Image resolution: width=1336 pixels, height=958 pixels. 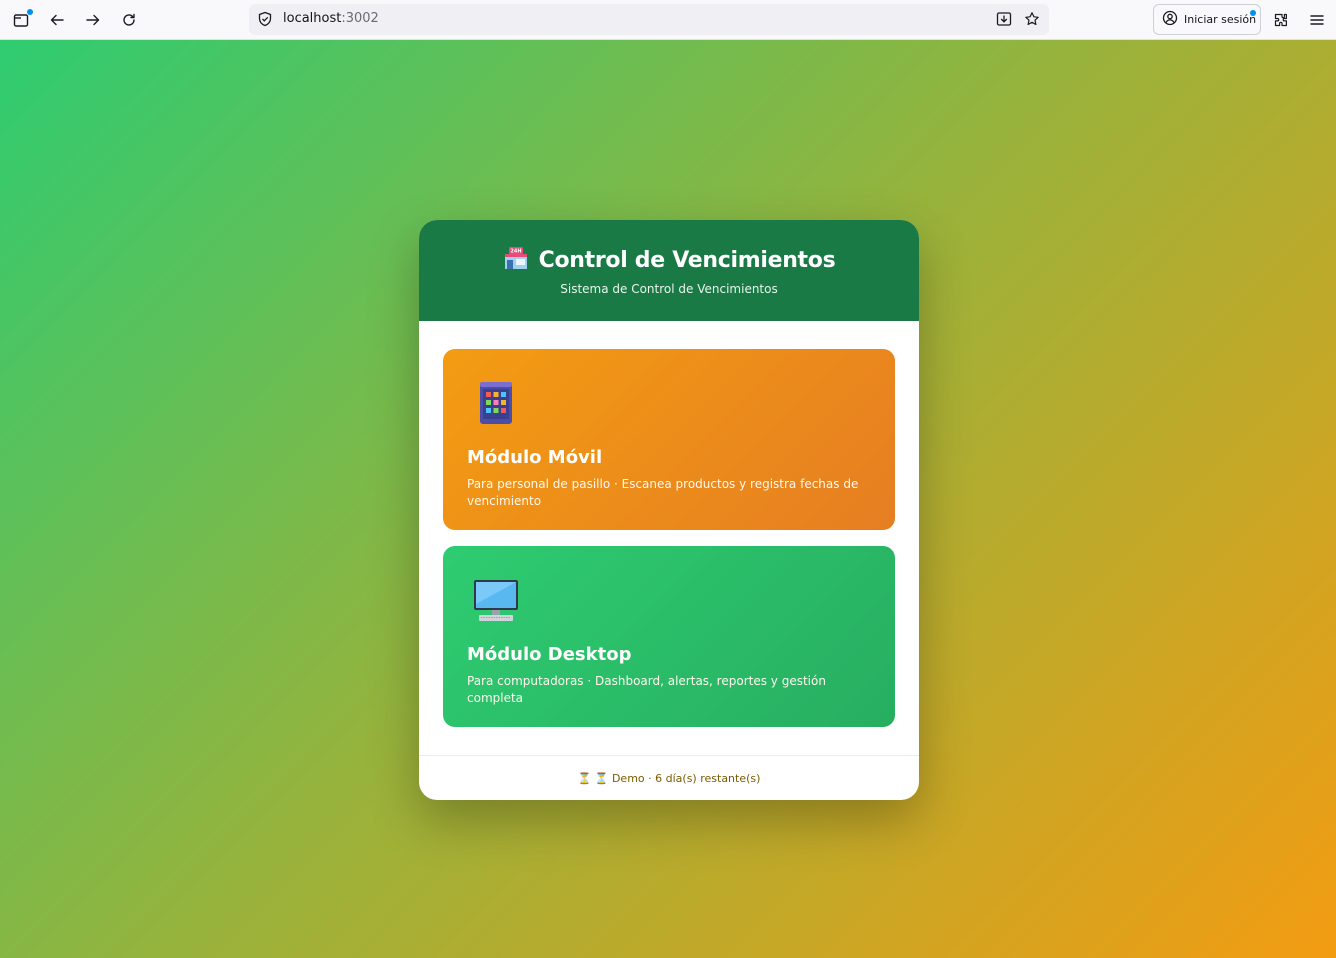 What do you see at coordinates (1032, 21) in the screenshot?
I see `bookmark-star-icon` at bounding box center [1032, 21].